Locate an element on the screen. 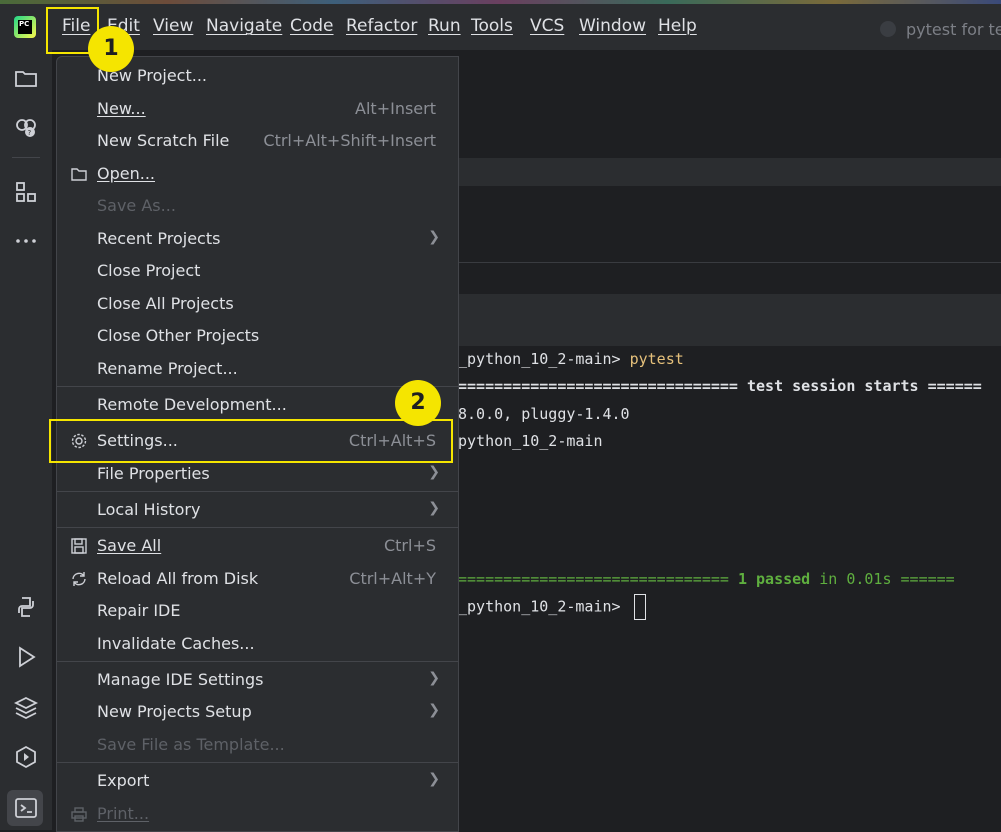 Image resolution: width=1001 pixels, height=832 pixels. copilot-icon: ? is located at coordinates (26, 127).